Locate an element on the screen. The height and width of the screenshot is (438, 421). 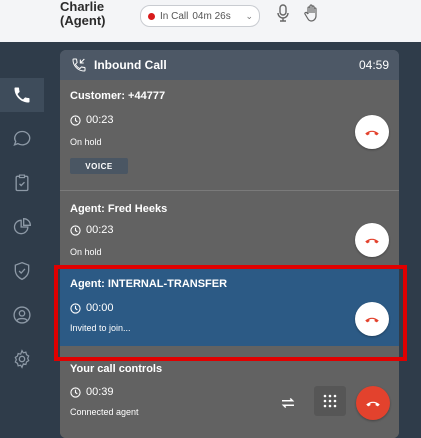
call-label: Customer: +44777 is located at coordinates (118, 96).